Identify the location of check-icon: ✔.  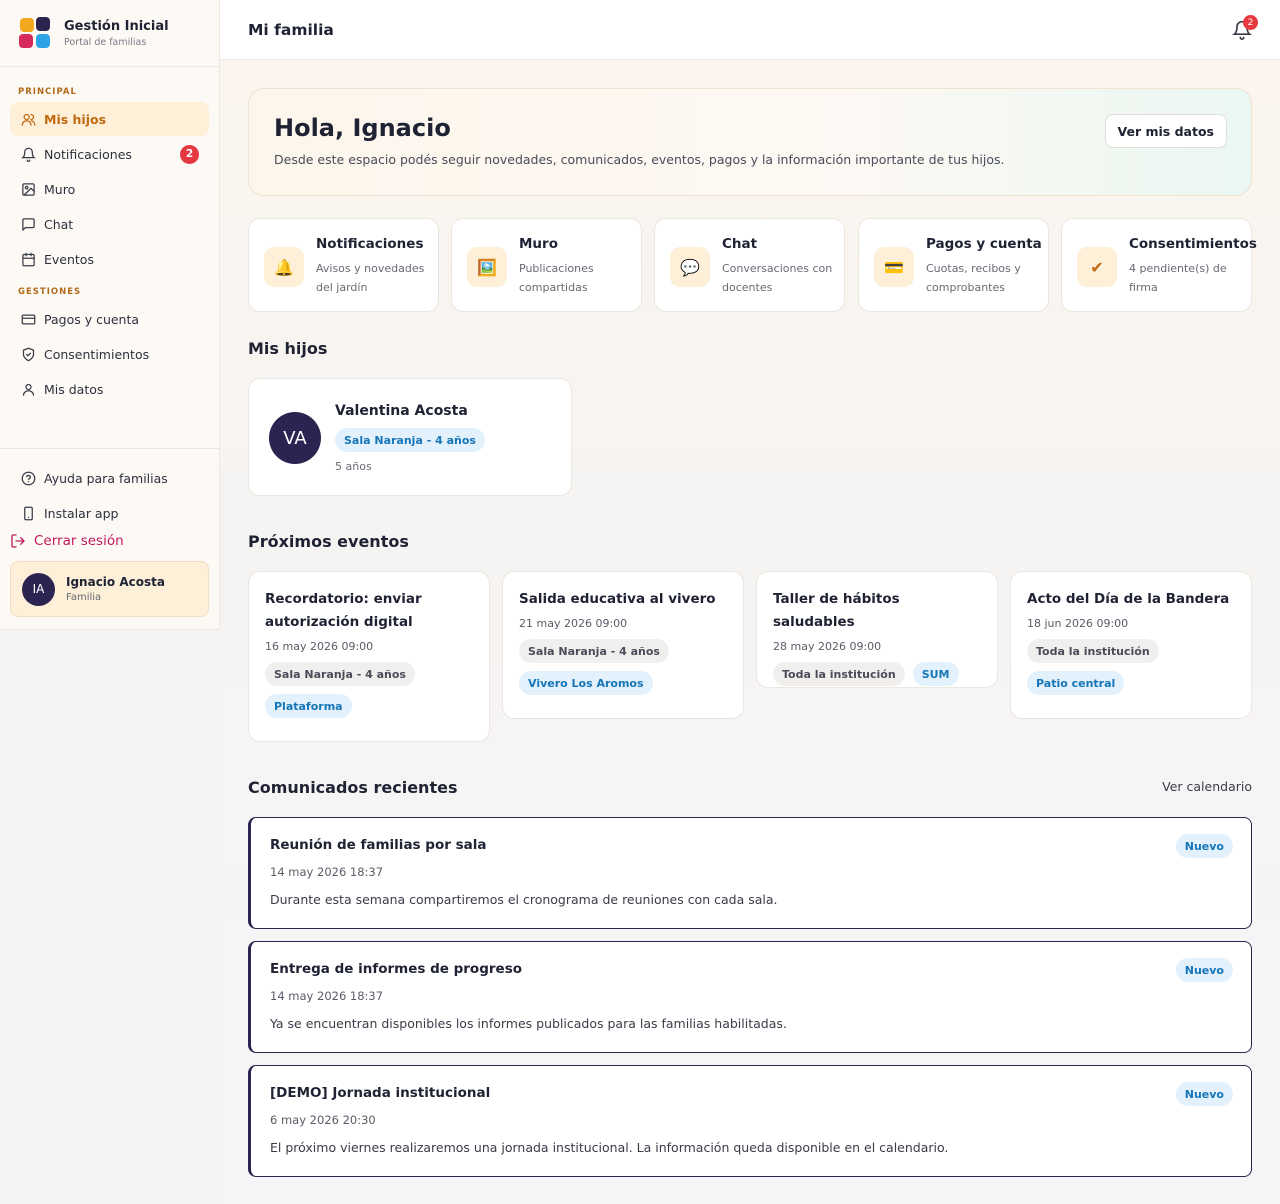
(1097, 267).